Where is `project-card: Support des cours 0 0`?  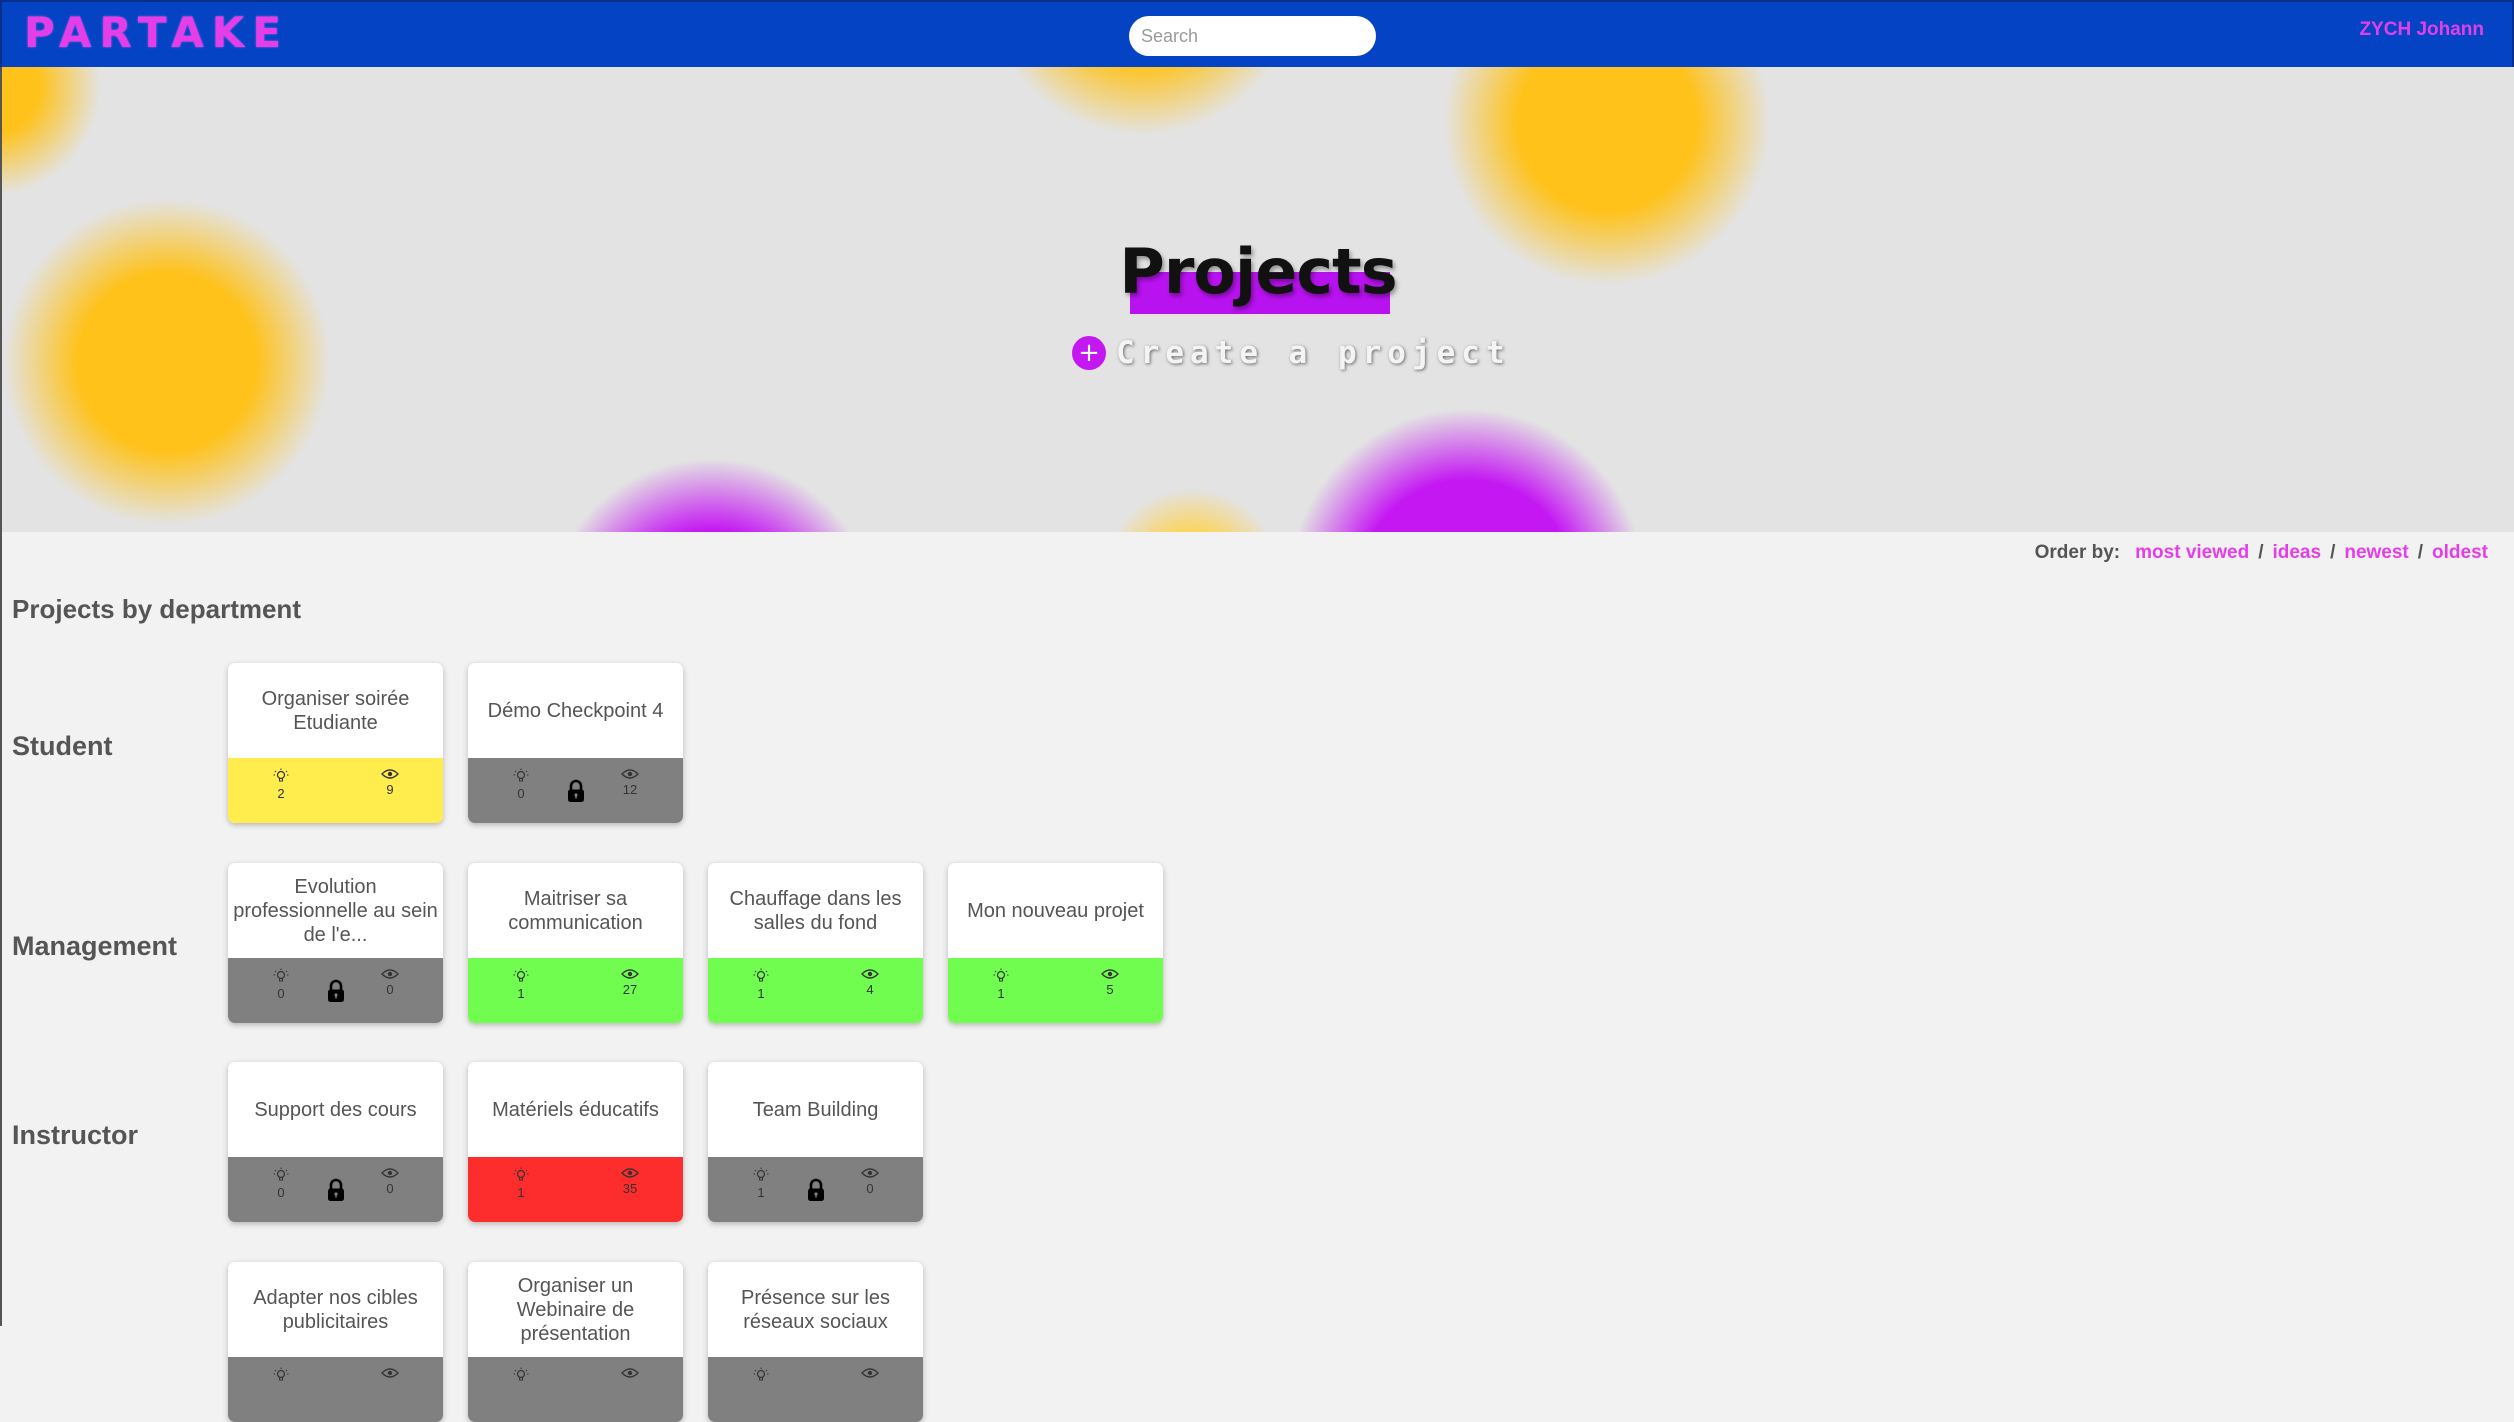
project-card: Support des cours 0 0 is located at coordinates (335, 1142).